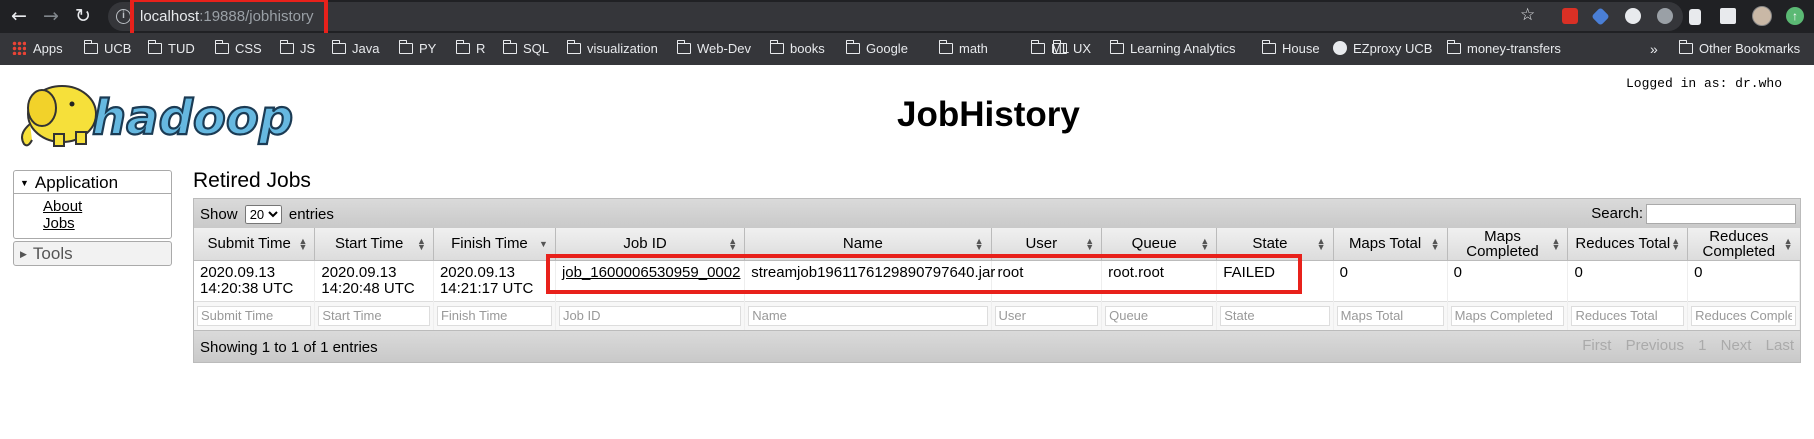 This screenshot has height=439, width=1814. Describe the element at coordinates (83, 16) in the screenshot. I see `reload-icon: ↻` at that location.